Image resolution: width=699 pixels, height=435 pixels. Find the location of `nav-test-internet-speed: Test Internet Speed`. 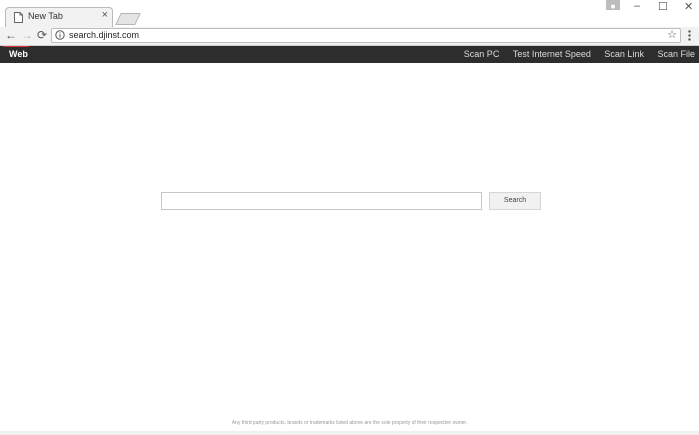

nav-test-internet-speed: Test Internet Speed is located at coordinates (552, 54).